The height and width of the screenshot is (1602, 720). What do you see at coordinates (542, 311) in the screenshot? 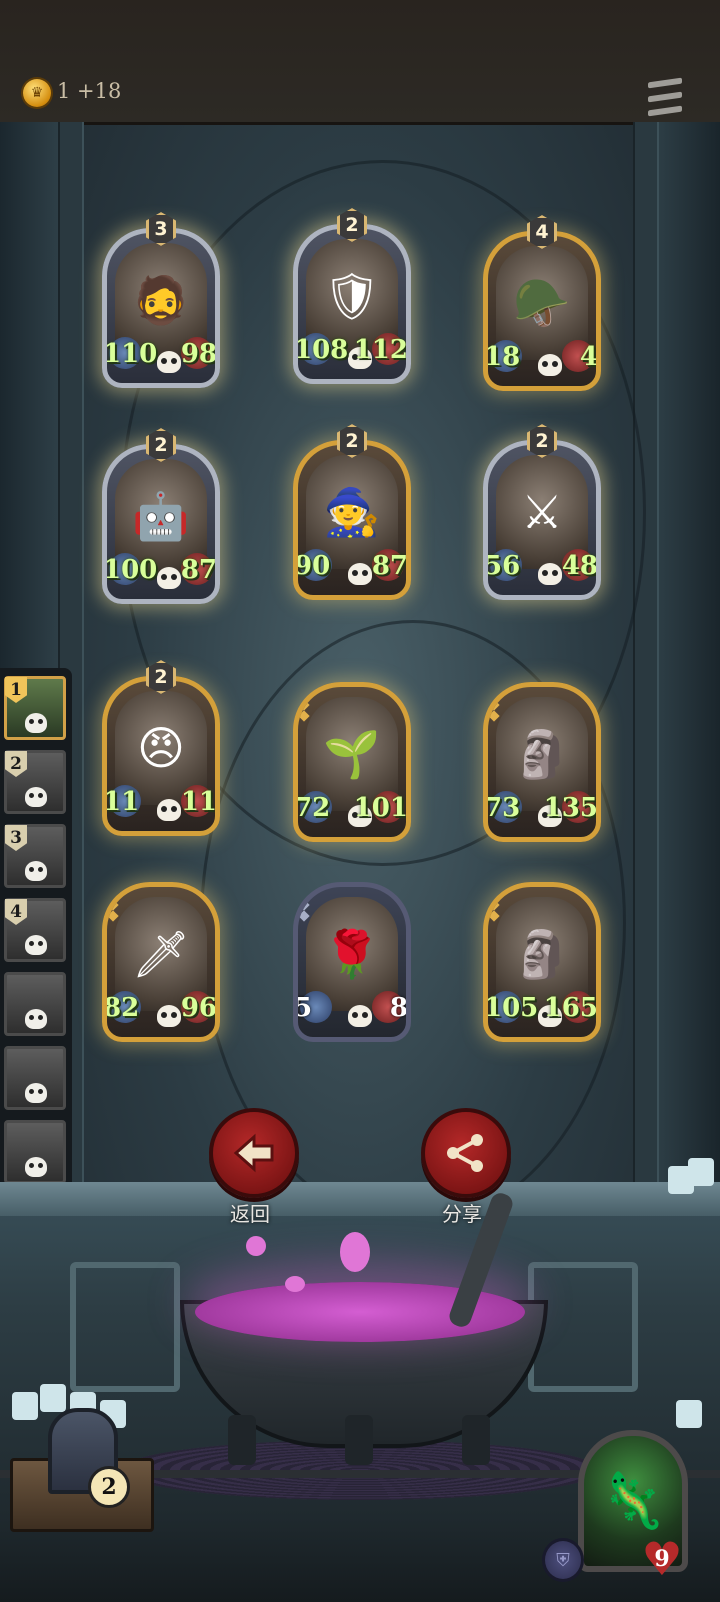
I see `card-frame: 🪖 18 4` at bounding box center [542, 311].